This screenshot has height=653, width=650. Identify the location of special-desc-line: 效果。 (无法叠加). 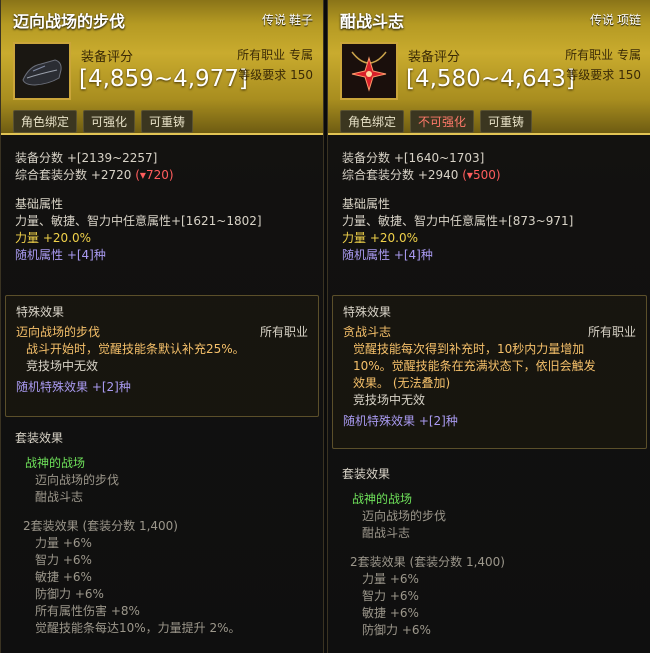
(402, 383).